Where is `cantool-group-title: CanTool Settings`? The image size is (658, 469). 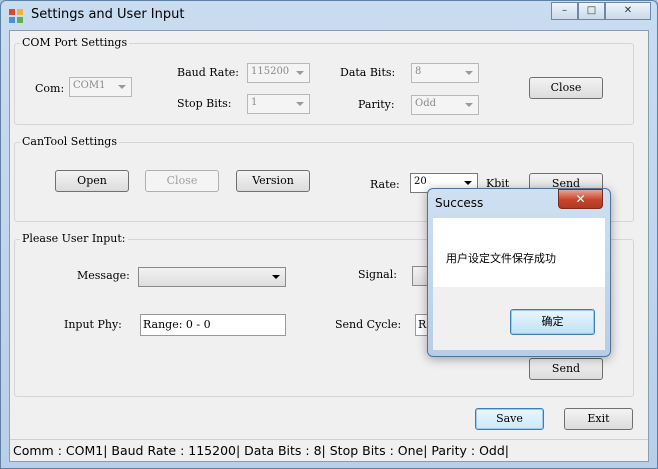 cantool-group-title: CanTool Settings is located at coordinates (69, 141).